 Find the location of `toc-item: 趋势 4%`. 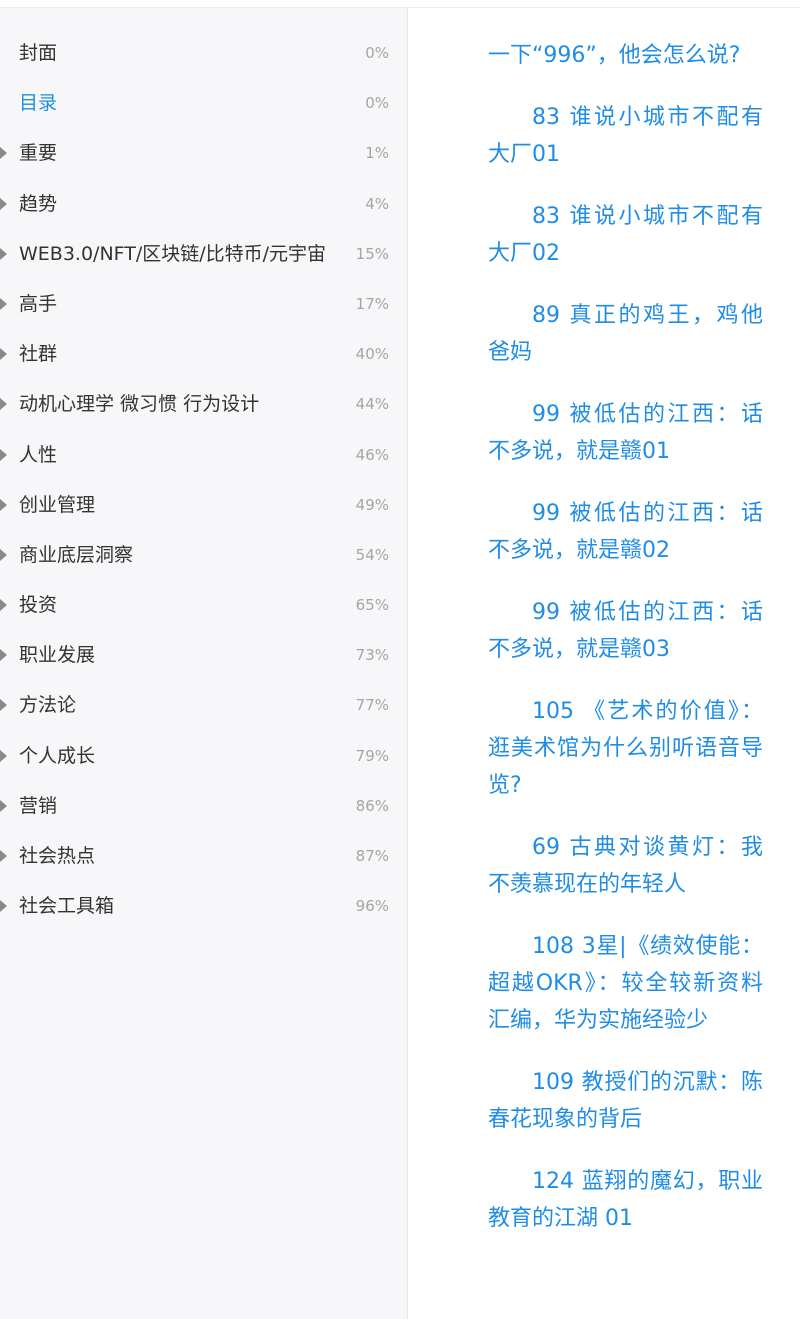

toc-item: 趋势 4% is located at coordinates (203, 204).